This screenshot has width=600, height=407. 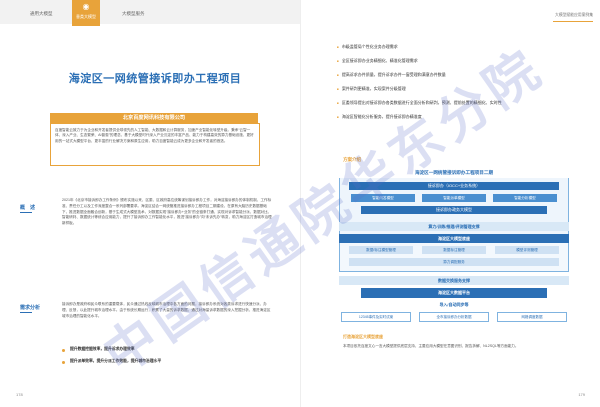 I want to click on requirement-item: 海淀区智能化分析服务，提升接诉即办精准度, so click(x=379, y=117).